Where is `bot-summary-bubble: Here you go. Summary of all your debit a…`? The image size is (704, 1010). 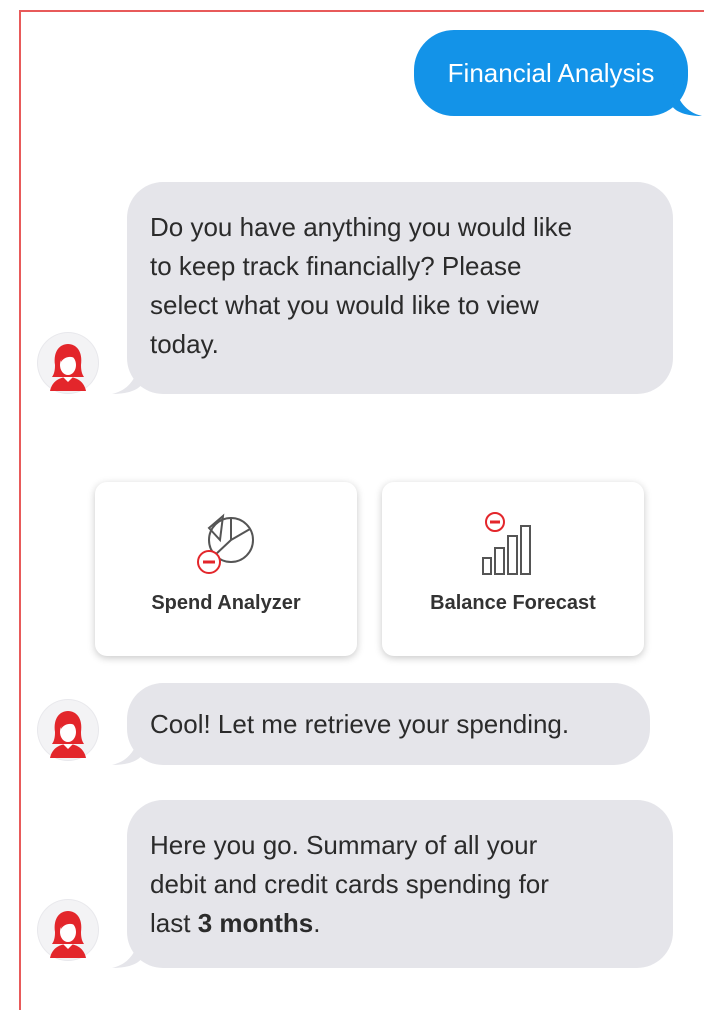 bot-summary-bubble: Here you go. Summary of all your debit a… is located at coordinates (400, 884).